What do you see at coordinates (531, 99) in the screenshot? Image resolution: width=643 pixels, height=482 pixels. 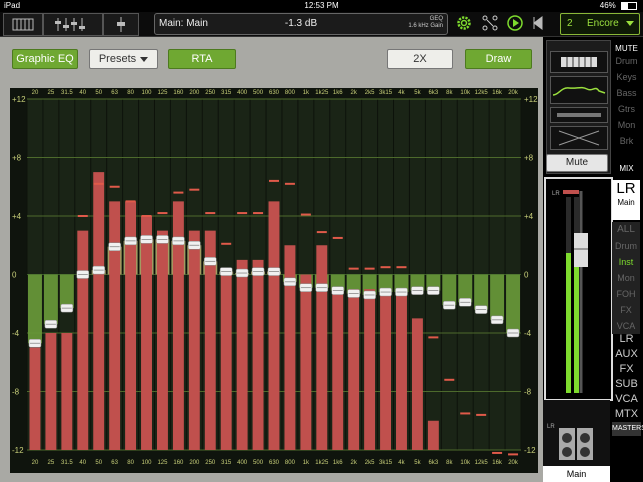 I see `y-tick-label-right: +12` at bounding box center [531, 99].